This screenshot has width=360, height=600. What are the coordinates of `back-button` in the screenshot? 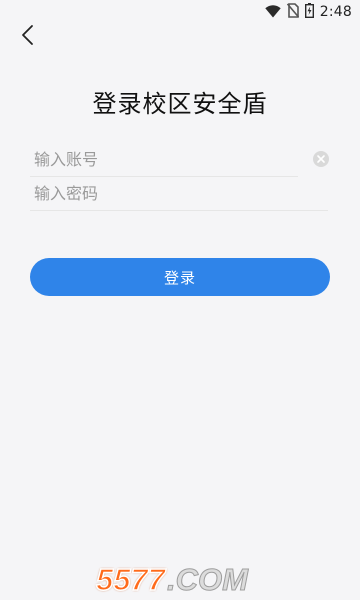 It's located at (27, 37).